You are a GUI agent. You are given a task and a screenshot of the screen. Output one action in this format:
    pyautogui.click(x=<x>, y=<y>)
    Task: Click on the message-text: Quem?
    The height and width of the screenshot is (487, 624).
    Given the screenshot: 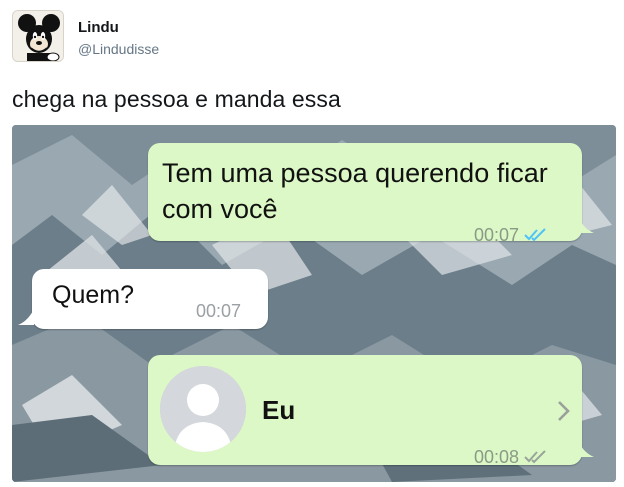 What is the action you would take?
    pyautogui.click(x=93, y=295)
    